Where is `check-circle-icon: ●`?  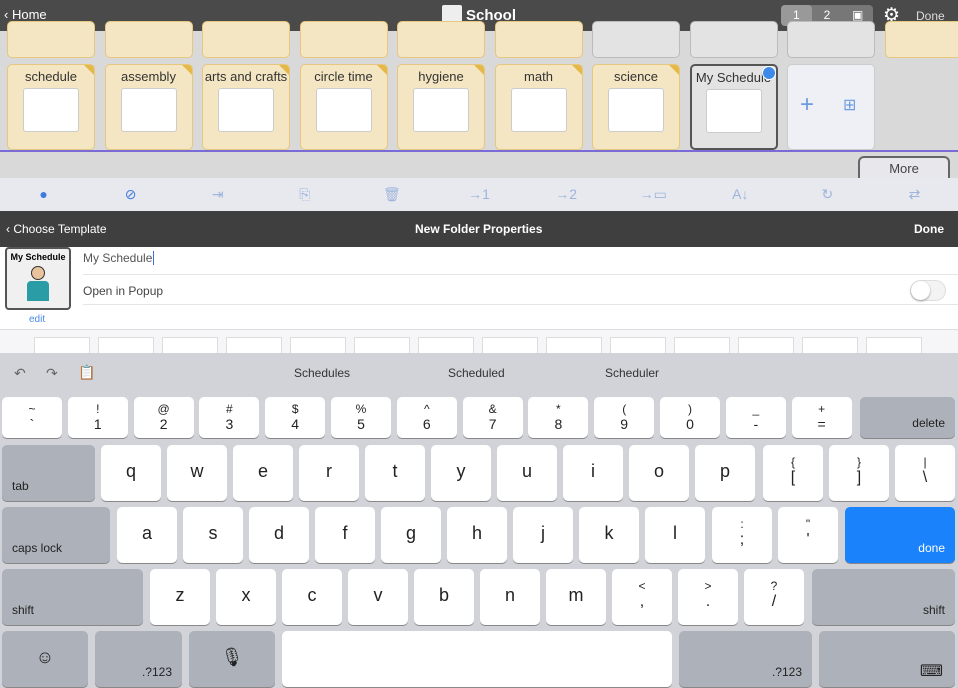
check-circle-icon: ● is located at coordinates (43, 194).